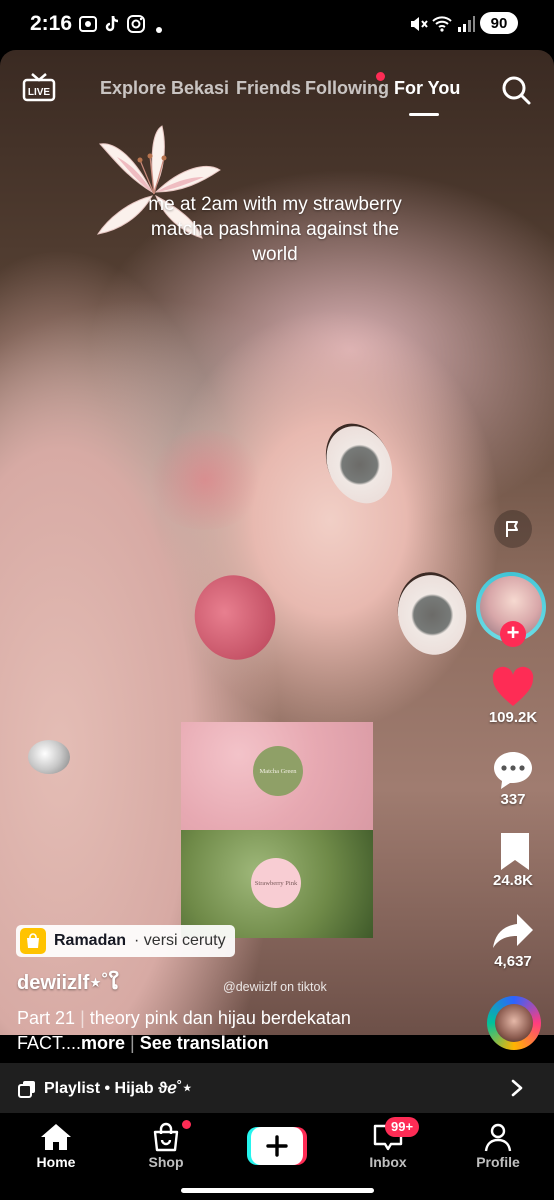  I want to click on svg-text: LIVE, so click(39, 92).